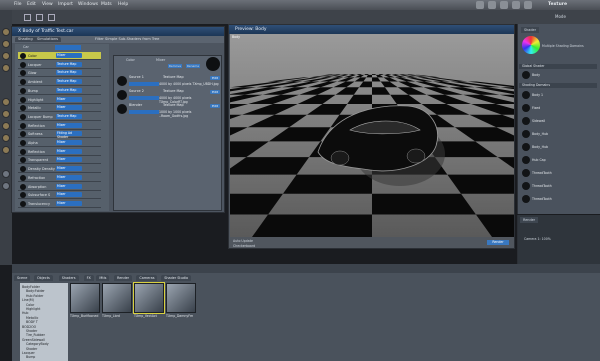 The height and width of the screenshot is (361, 600). What do you see at coordinates (6, 126) in the screenshot?
I see `scale-icon` at bounding box center [6, 126].